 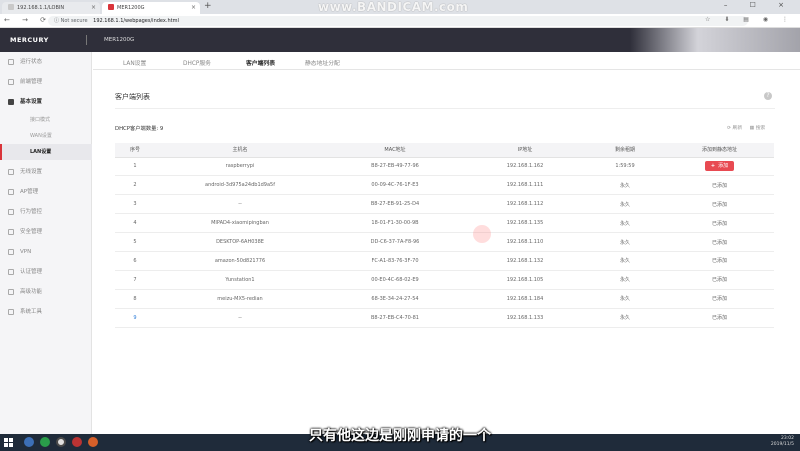 I want to click on sidebar-item-label: 无线设置, so click(x=31, y=172).